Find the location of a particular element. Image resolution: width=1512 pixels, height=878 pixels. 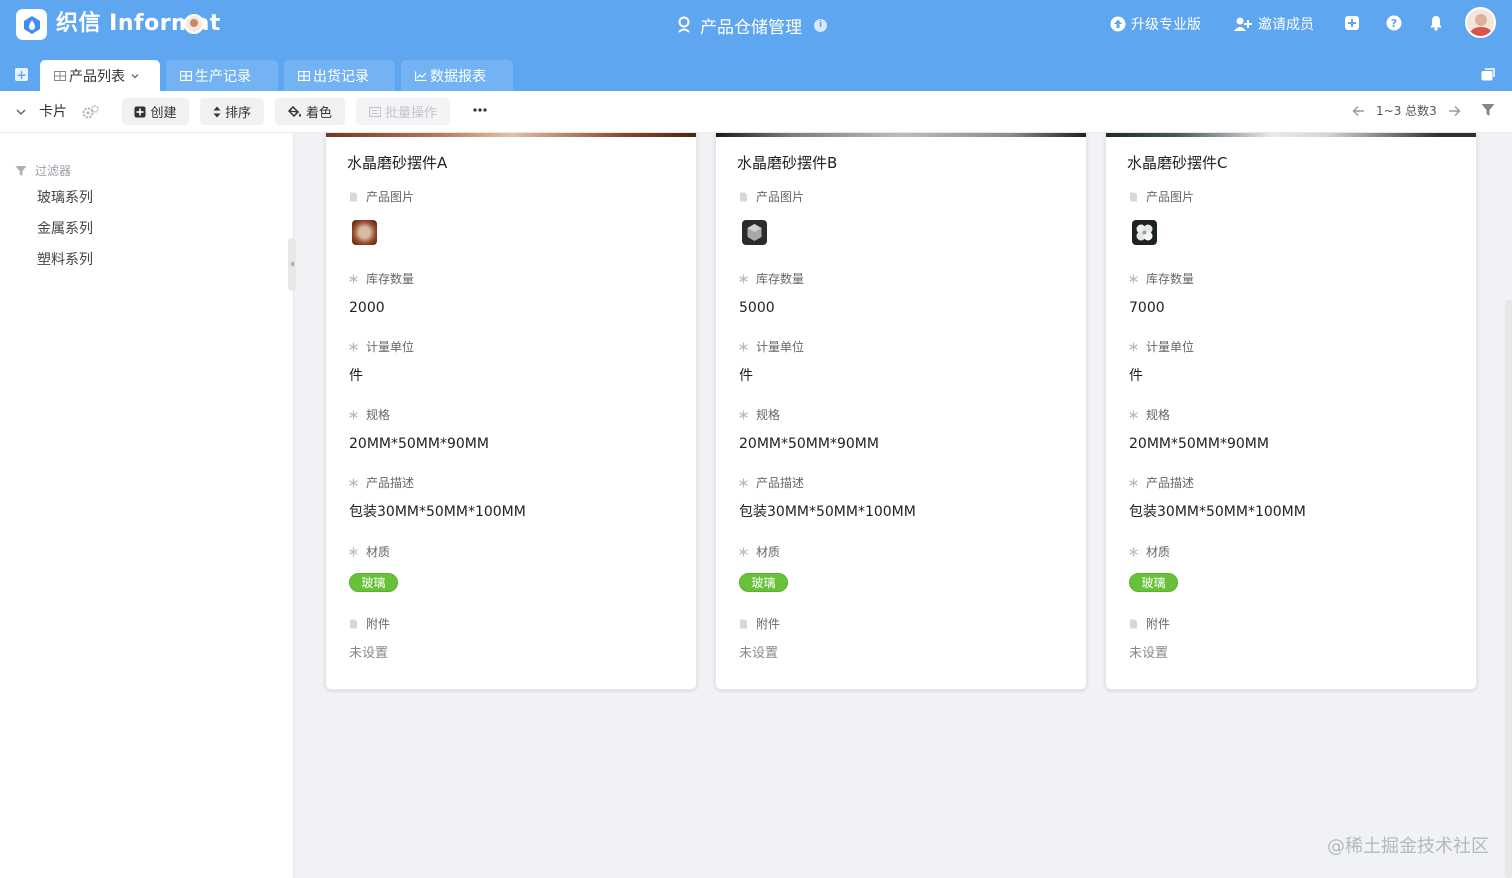

window-stack-icon is located at coordinates (1488, 74).